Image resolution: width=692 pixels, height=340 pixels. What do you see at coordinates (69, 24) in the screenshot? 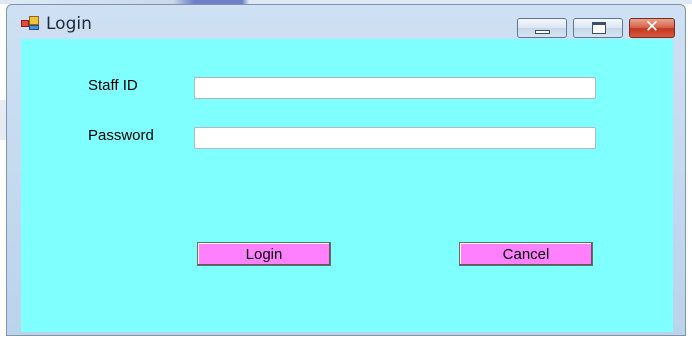
I see `window-title: Login` at bounding box center [69, 24].